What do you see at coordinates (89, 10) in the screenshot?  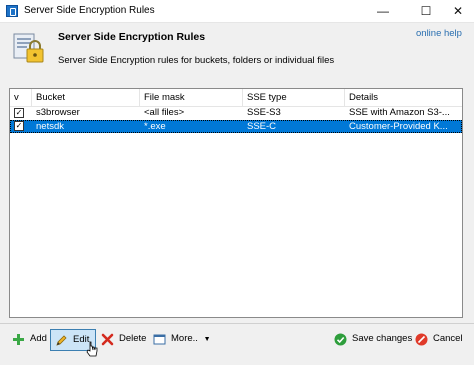 I see `window-title: Server Side Encryption Rules` at bounding box center [89, 10].